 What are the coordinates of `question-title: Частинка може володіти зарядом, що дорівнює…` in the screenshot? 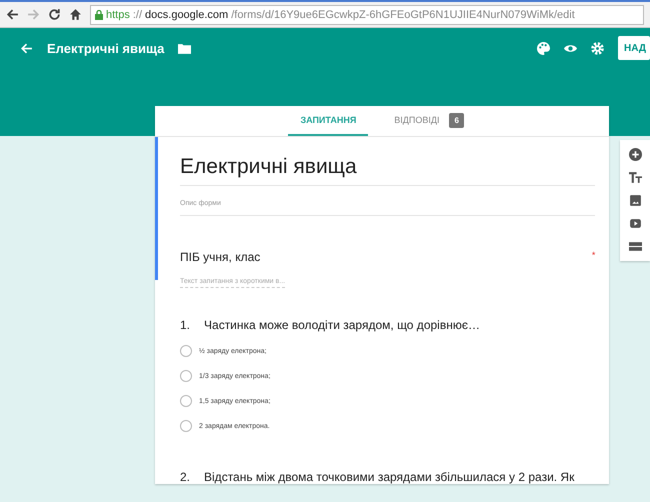 It's located at (342, 325).